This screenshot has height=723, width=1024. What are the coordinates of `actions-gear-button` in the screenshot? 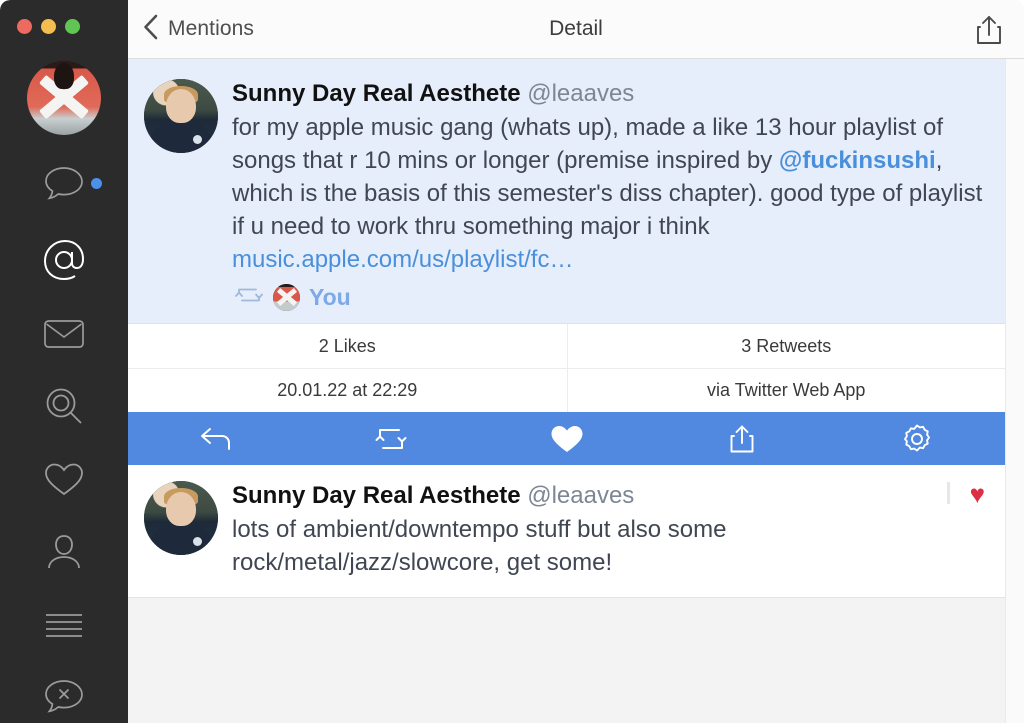 It's located at (917, 439).